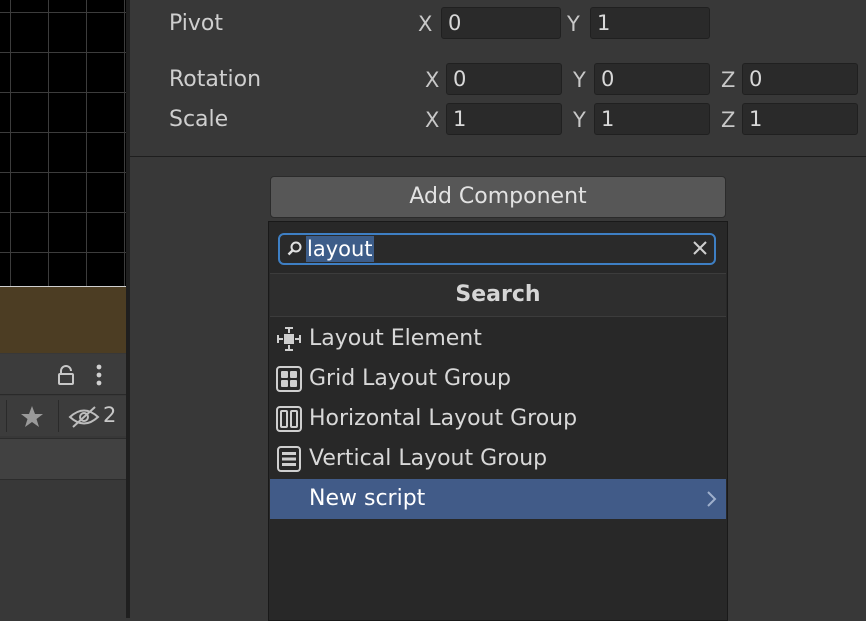  Describe the element at coordinates (711, 499) in the screenshot. I see `chevron-right-icon` at that location.